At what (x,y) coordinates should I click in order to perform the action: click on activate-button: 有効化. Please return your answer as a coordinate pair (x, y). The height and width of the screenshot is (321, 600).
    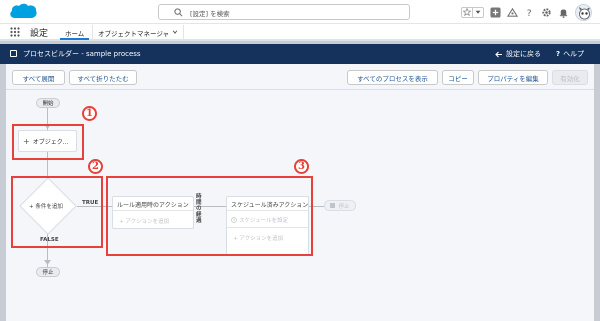
    Looking at the image, I should click on (570, 77).